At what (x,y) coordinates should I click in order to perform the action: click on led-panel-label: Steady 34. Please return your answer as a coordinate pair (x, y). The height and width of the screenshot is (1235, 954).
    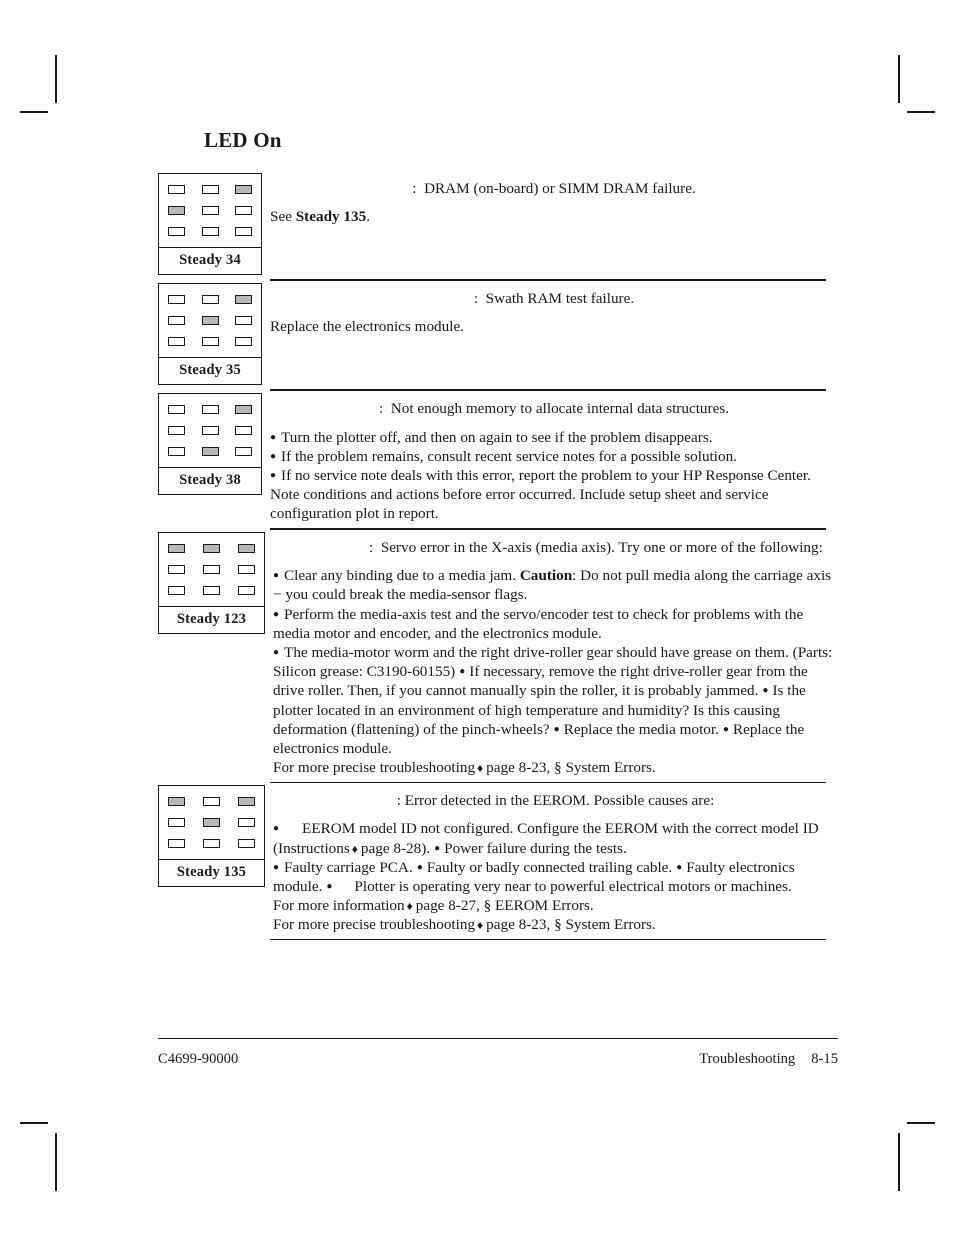
    Looking at the image, I should click on (210, 260).